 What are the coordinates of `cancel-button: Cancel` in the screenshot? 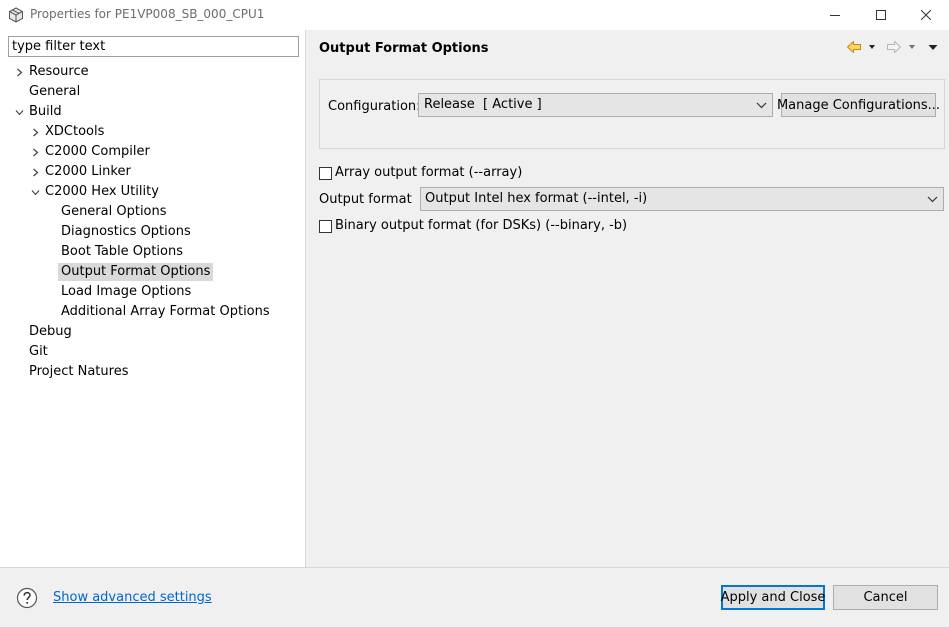 It's located at (885, 597).